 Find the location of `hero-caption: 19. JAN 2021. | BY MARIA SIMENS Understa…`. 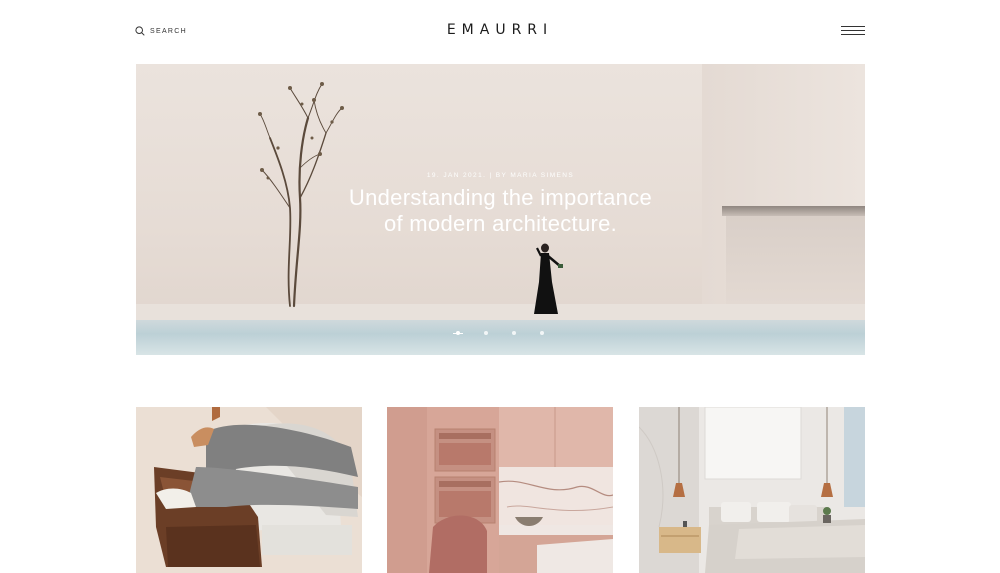

hero-caption: 19. JAN 2021. | BY MARIA SIMENS Understa… is located at coordinates (500, 204).